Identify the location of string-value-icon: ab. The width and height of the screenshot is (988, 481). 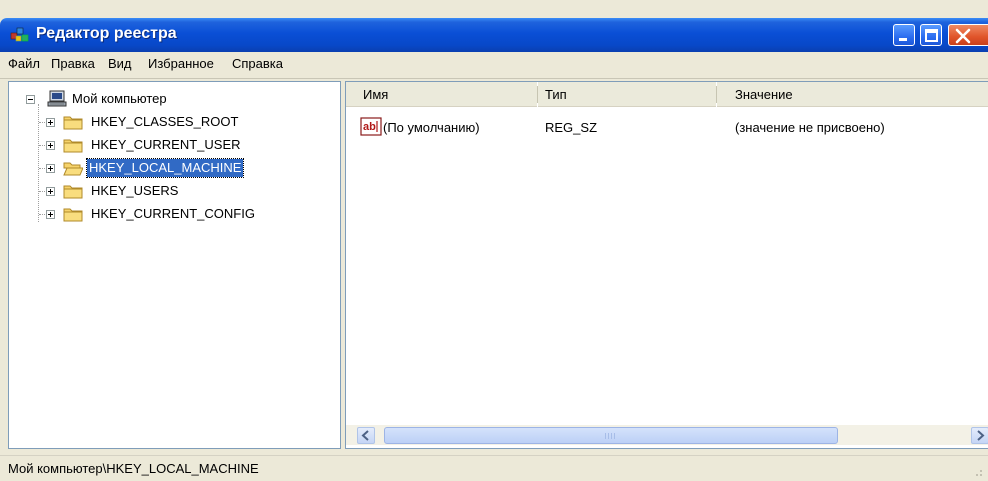
(371, 126).